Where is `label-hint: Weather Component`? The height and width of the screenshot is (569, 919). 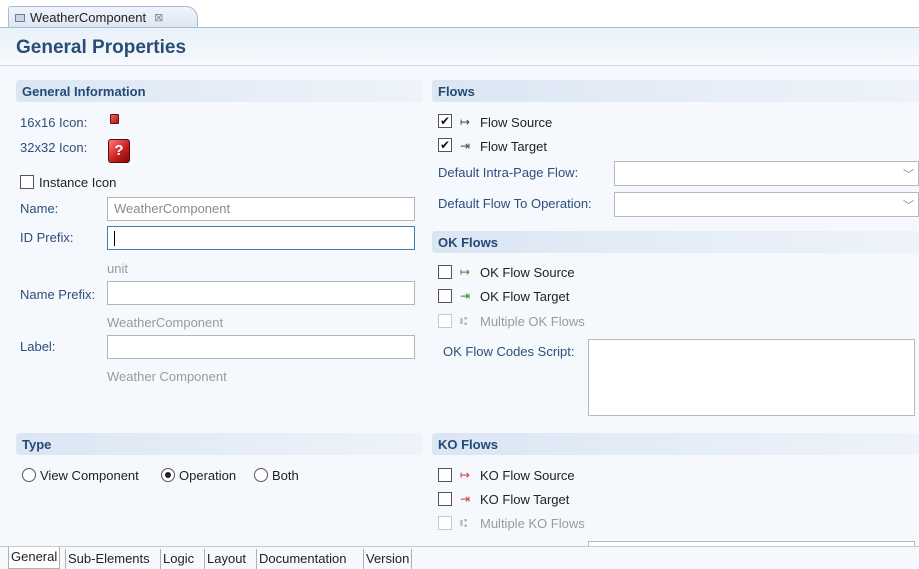
label-hint: Weather Component is located at coordinates (167, 376).